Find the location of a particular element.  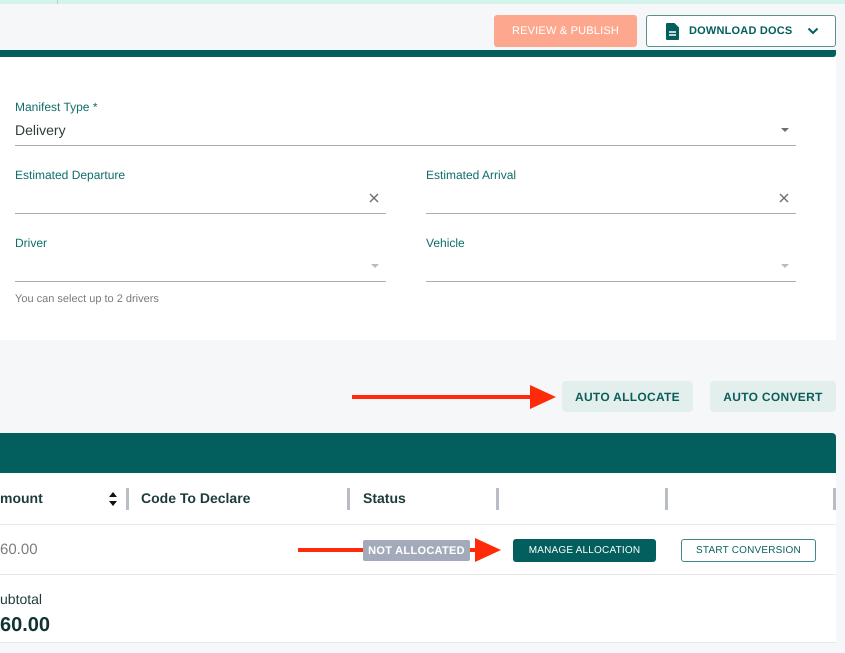

status-badge: NOT ALLOCATED is located at coordinates (416, 551).